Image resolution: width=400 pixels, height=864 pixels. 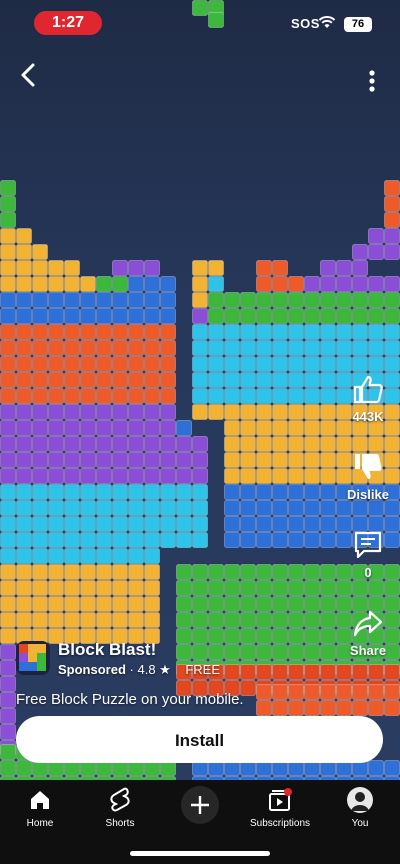 I want to click on app-logo, so click(x=33, y=658).